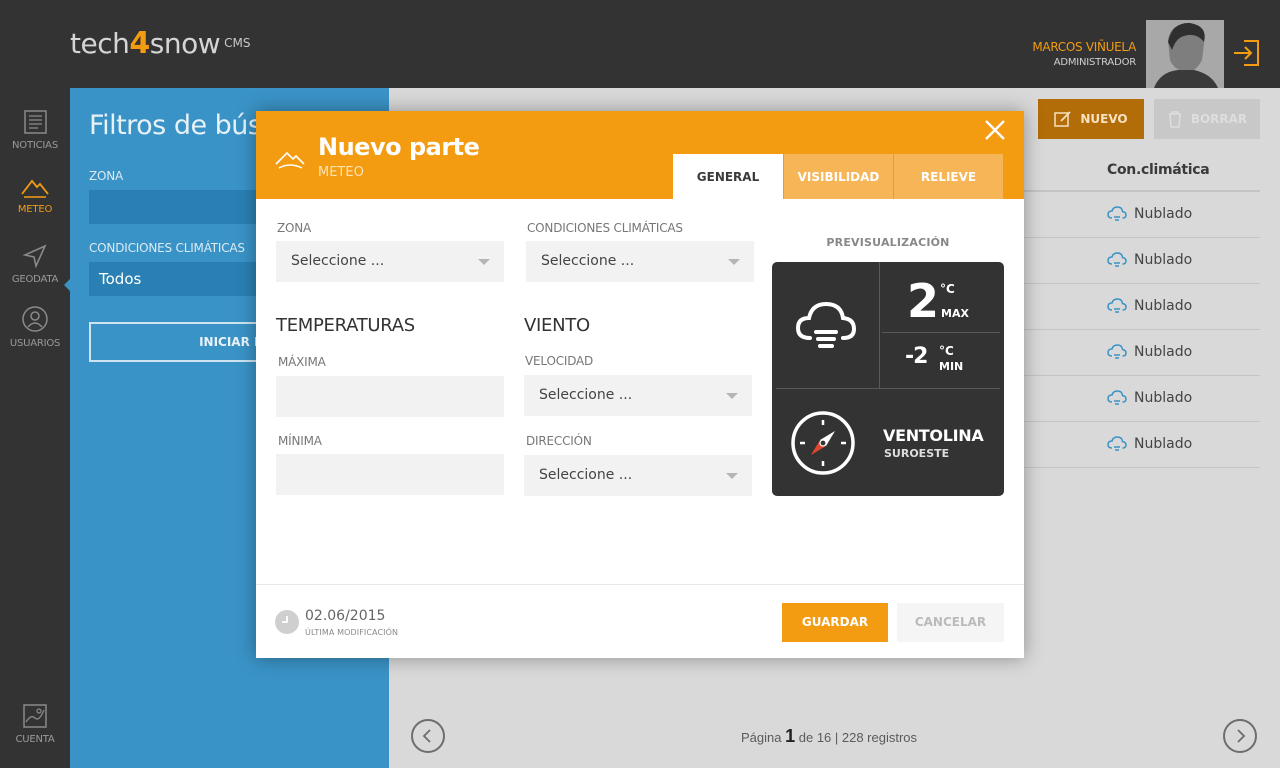  I want to click on pagination: Página 1 de 16 | 228 registros, so click(834, 736).